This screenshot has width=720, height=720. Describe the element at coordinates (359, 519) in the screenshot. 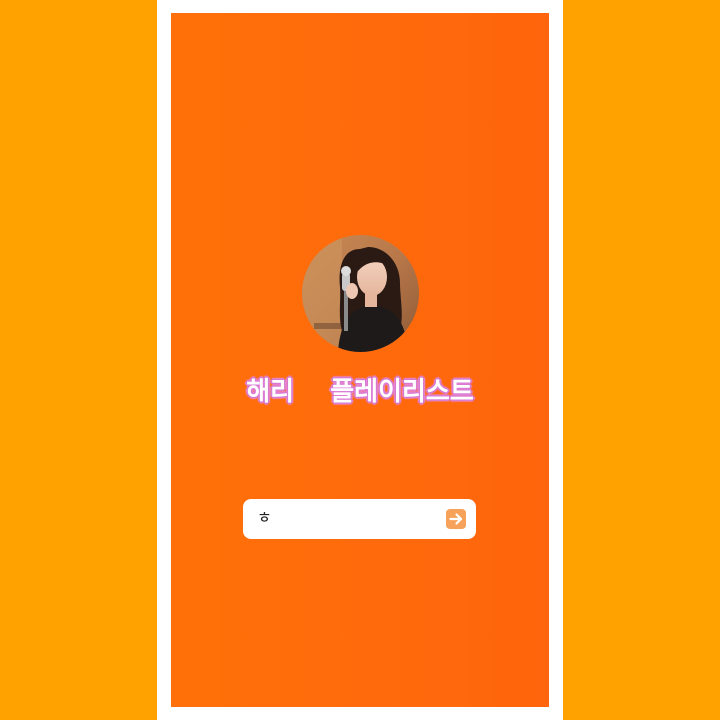

I see `search-box: ㅎ` at that location.